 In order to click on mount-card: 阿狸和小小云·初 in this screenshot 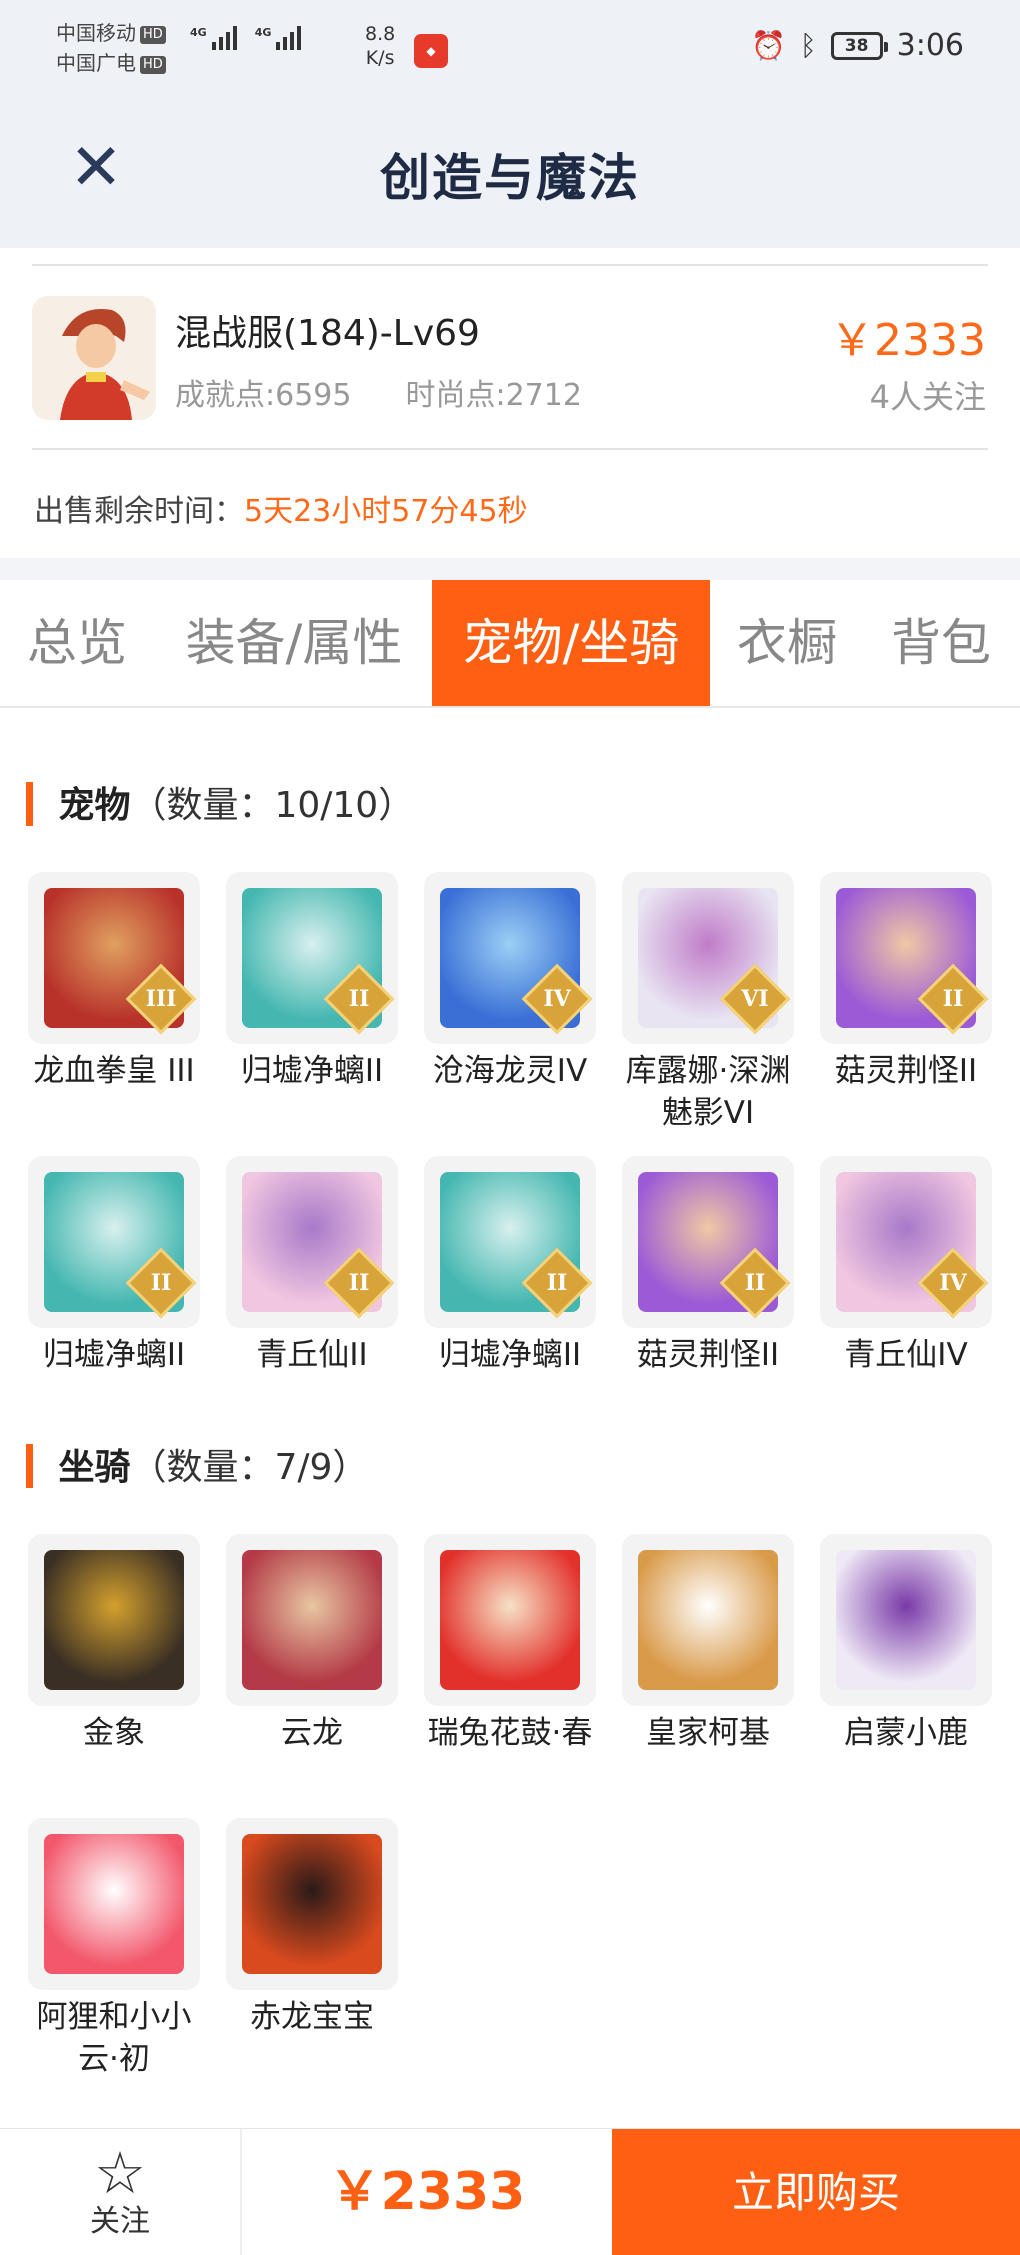, I will do `click(114, 1949)`.